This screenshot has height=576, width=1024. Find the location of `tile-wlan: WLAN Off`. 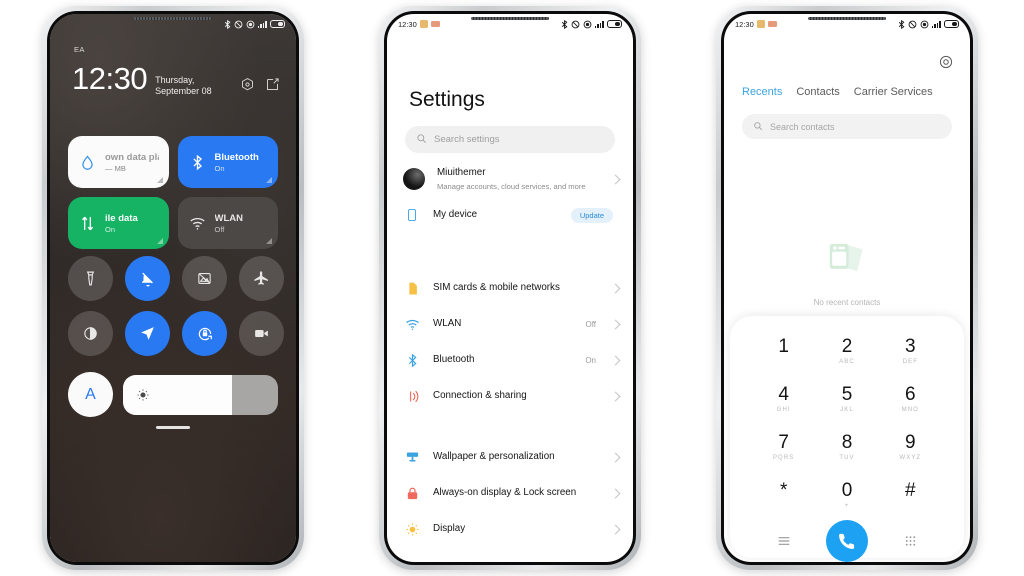

tile-wlan: WLAN Off is located at coordinates (227, 223).